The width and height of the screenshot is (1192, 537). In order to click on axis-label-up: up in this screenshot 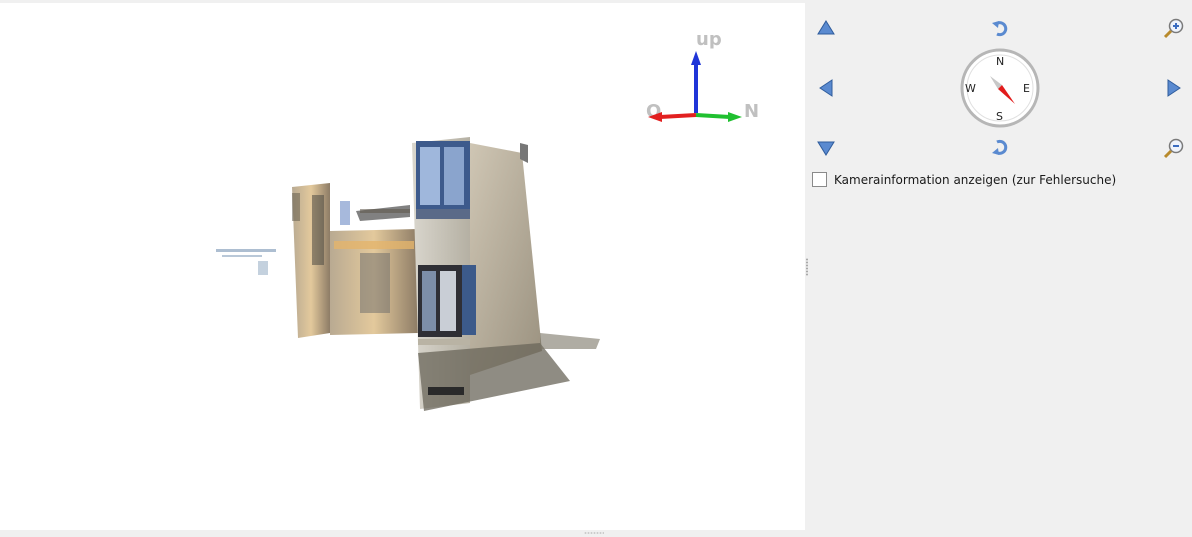, I will do `click(709, 39)`.